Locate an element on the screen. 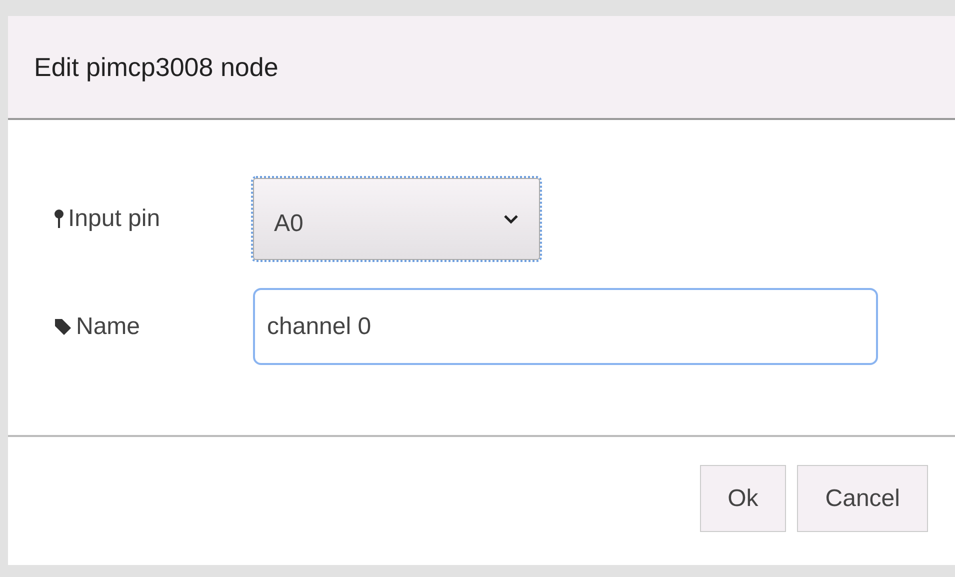 This screenshot has width=955, height=577. pin-select: A0 is located at coordinates (396, 219).